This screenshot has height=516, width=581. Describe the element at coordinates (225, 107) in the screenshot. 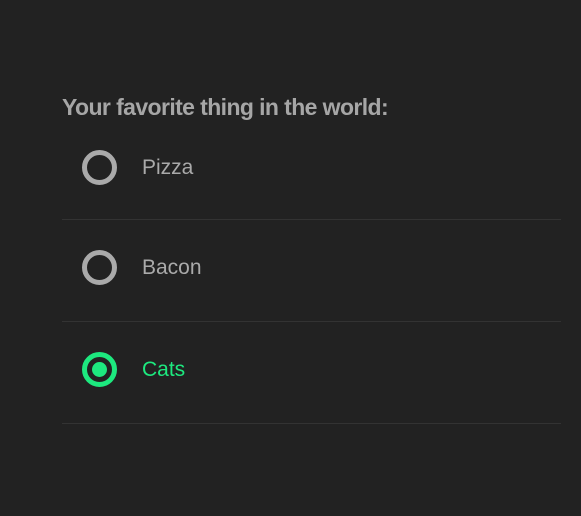

I see `question-label: Your favorite thing in the world:` at that location.